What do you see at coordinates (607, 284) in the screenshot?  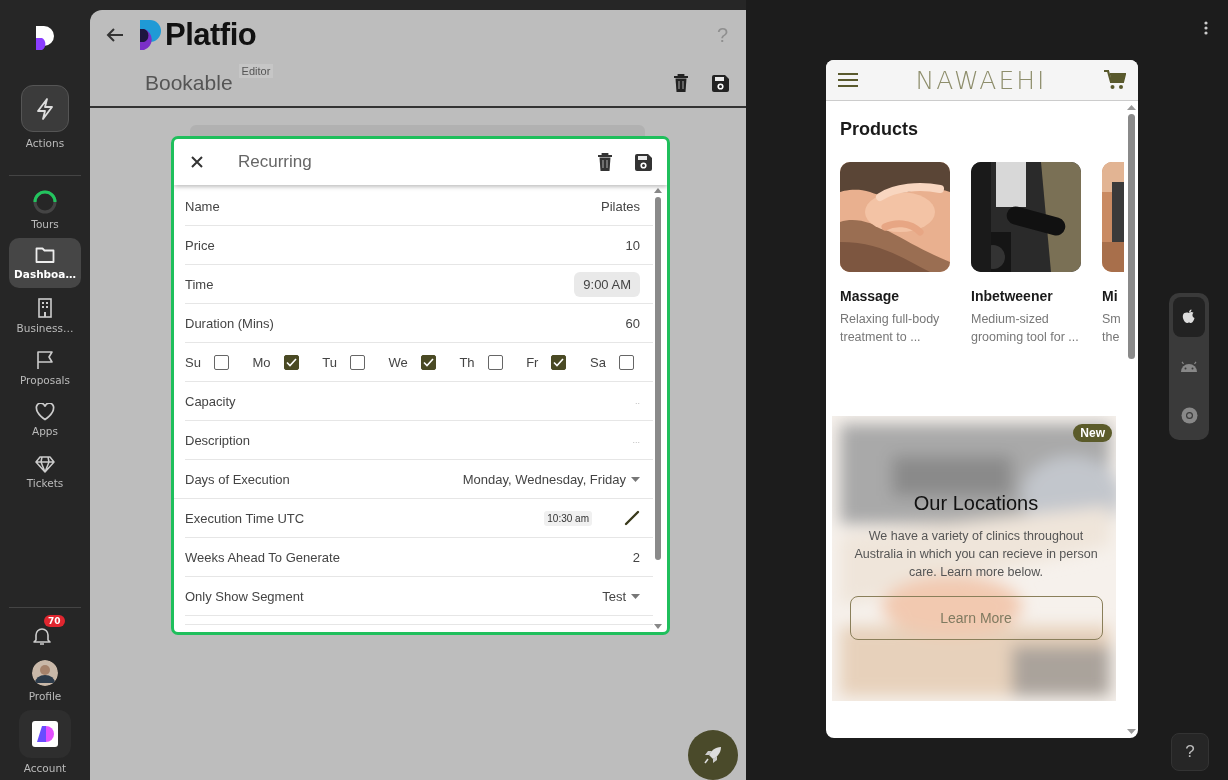 I see `time-field: 9:00 AM` at bounding box center [607, 284].